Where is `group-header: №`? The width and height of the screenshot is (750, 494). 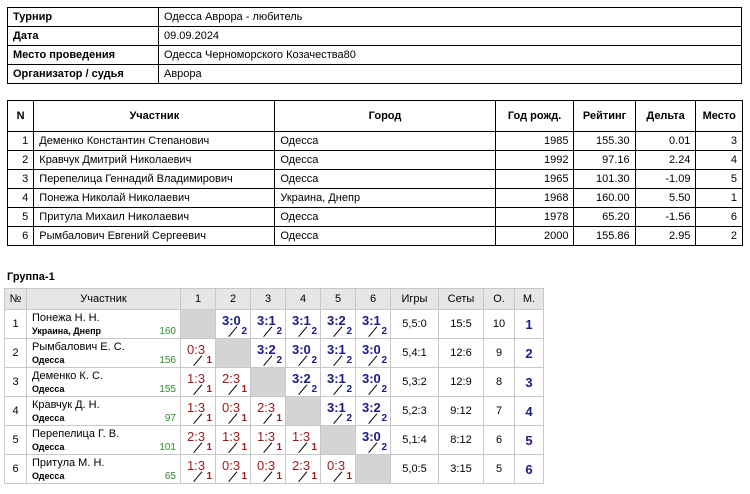
group-header: № is located at coordinates (15, 299).